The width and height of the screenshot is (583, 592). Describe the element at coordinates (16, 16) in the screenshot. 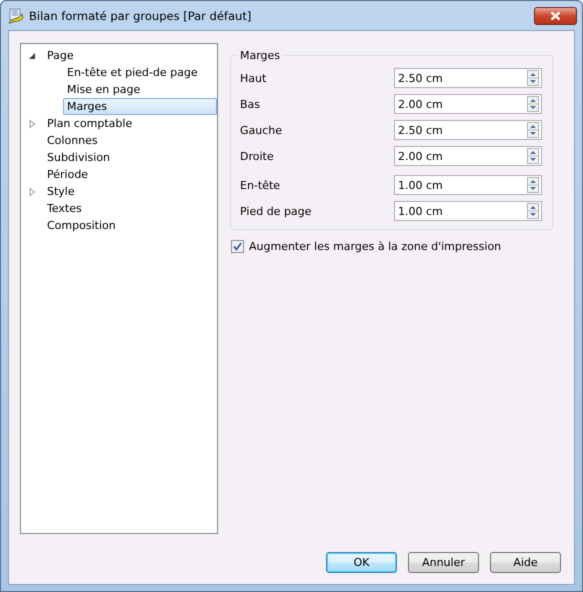

I see `app-icon` at that location.